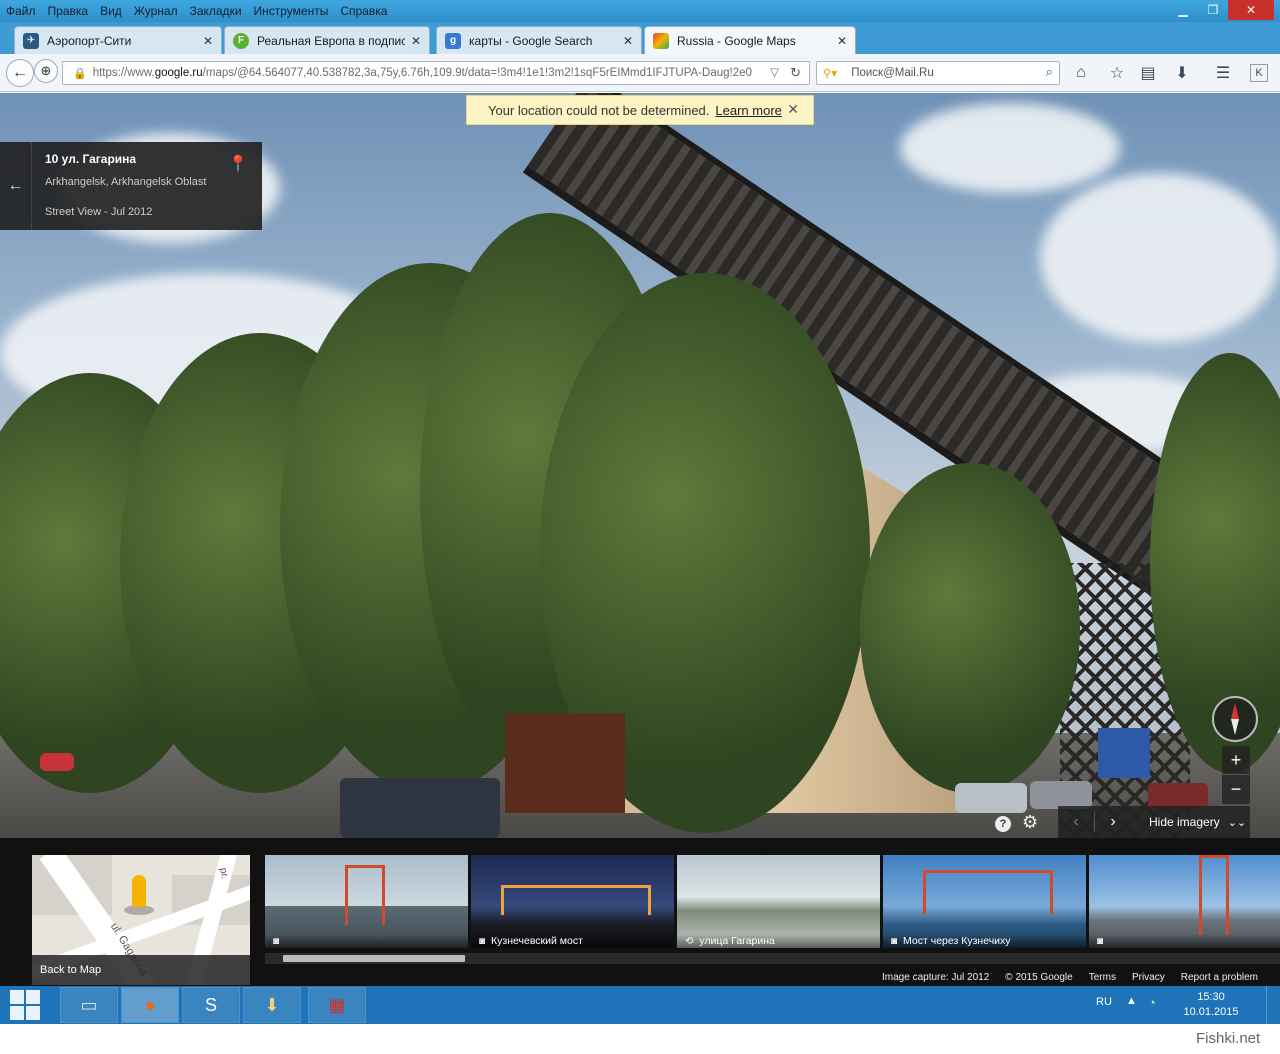 The height and width of the screenshot is (1054, 1280). What do you see at coordinates (374, 958) in the screenshot?
I see `scrollbar-thumb` at bounding box center [374, 958].